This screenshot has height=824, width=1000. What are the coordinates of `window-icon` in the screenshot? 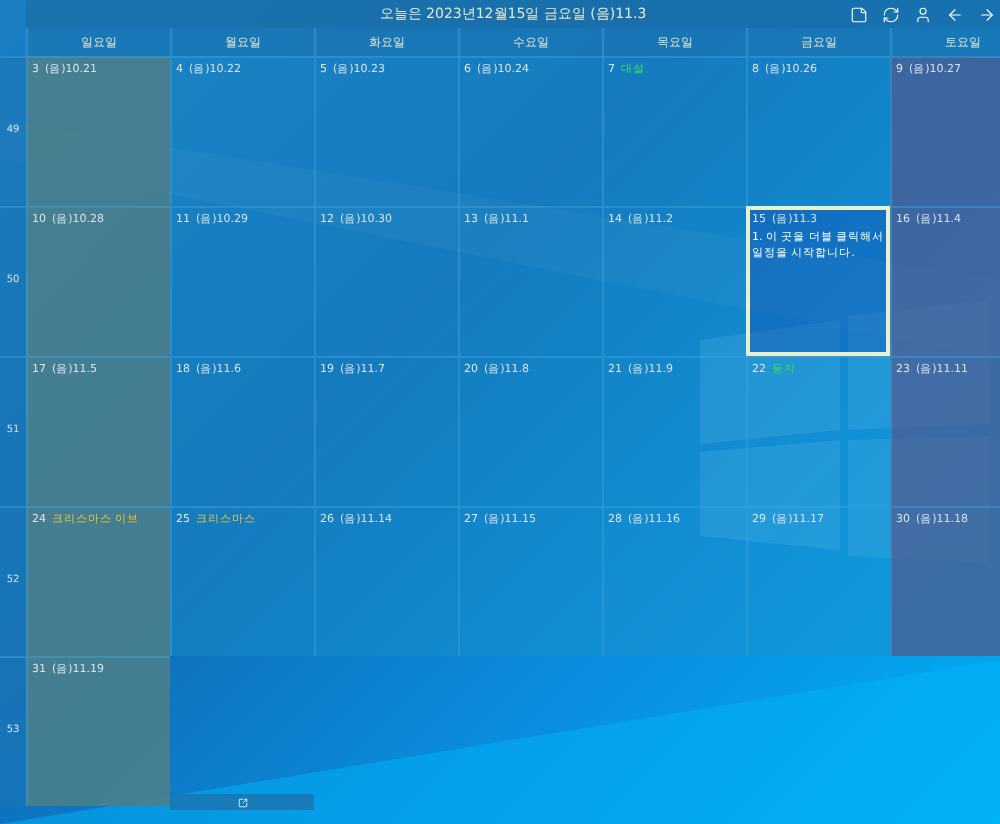 It's located at (242, 802).